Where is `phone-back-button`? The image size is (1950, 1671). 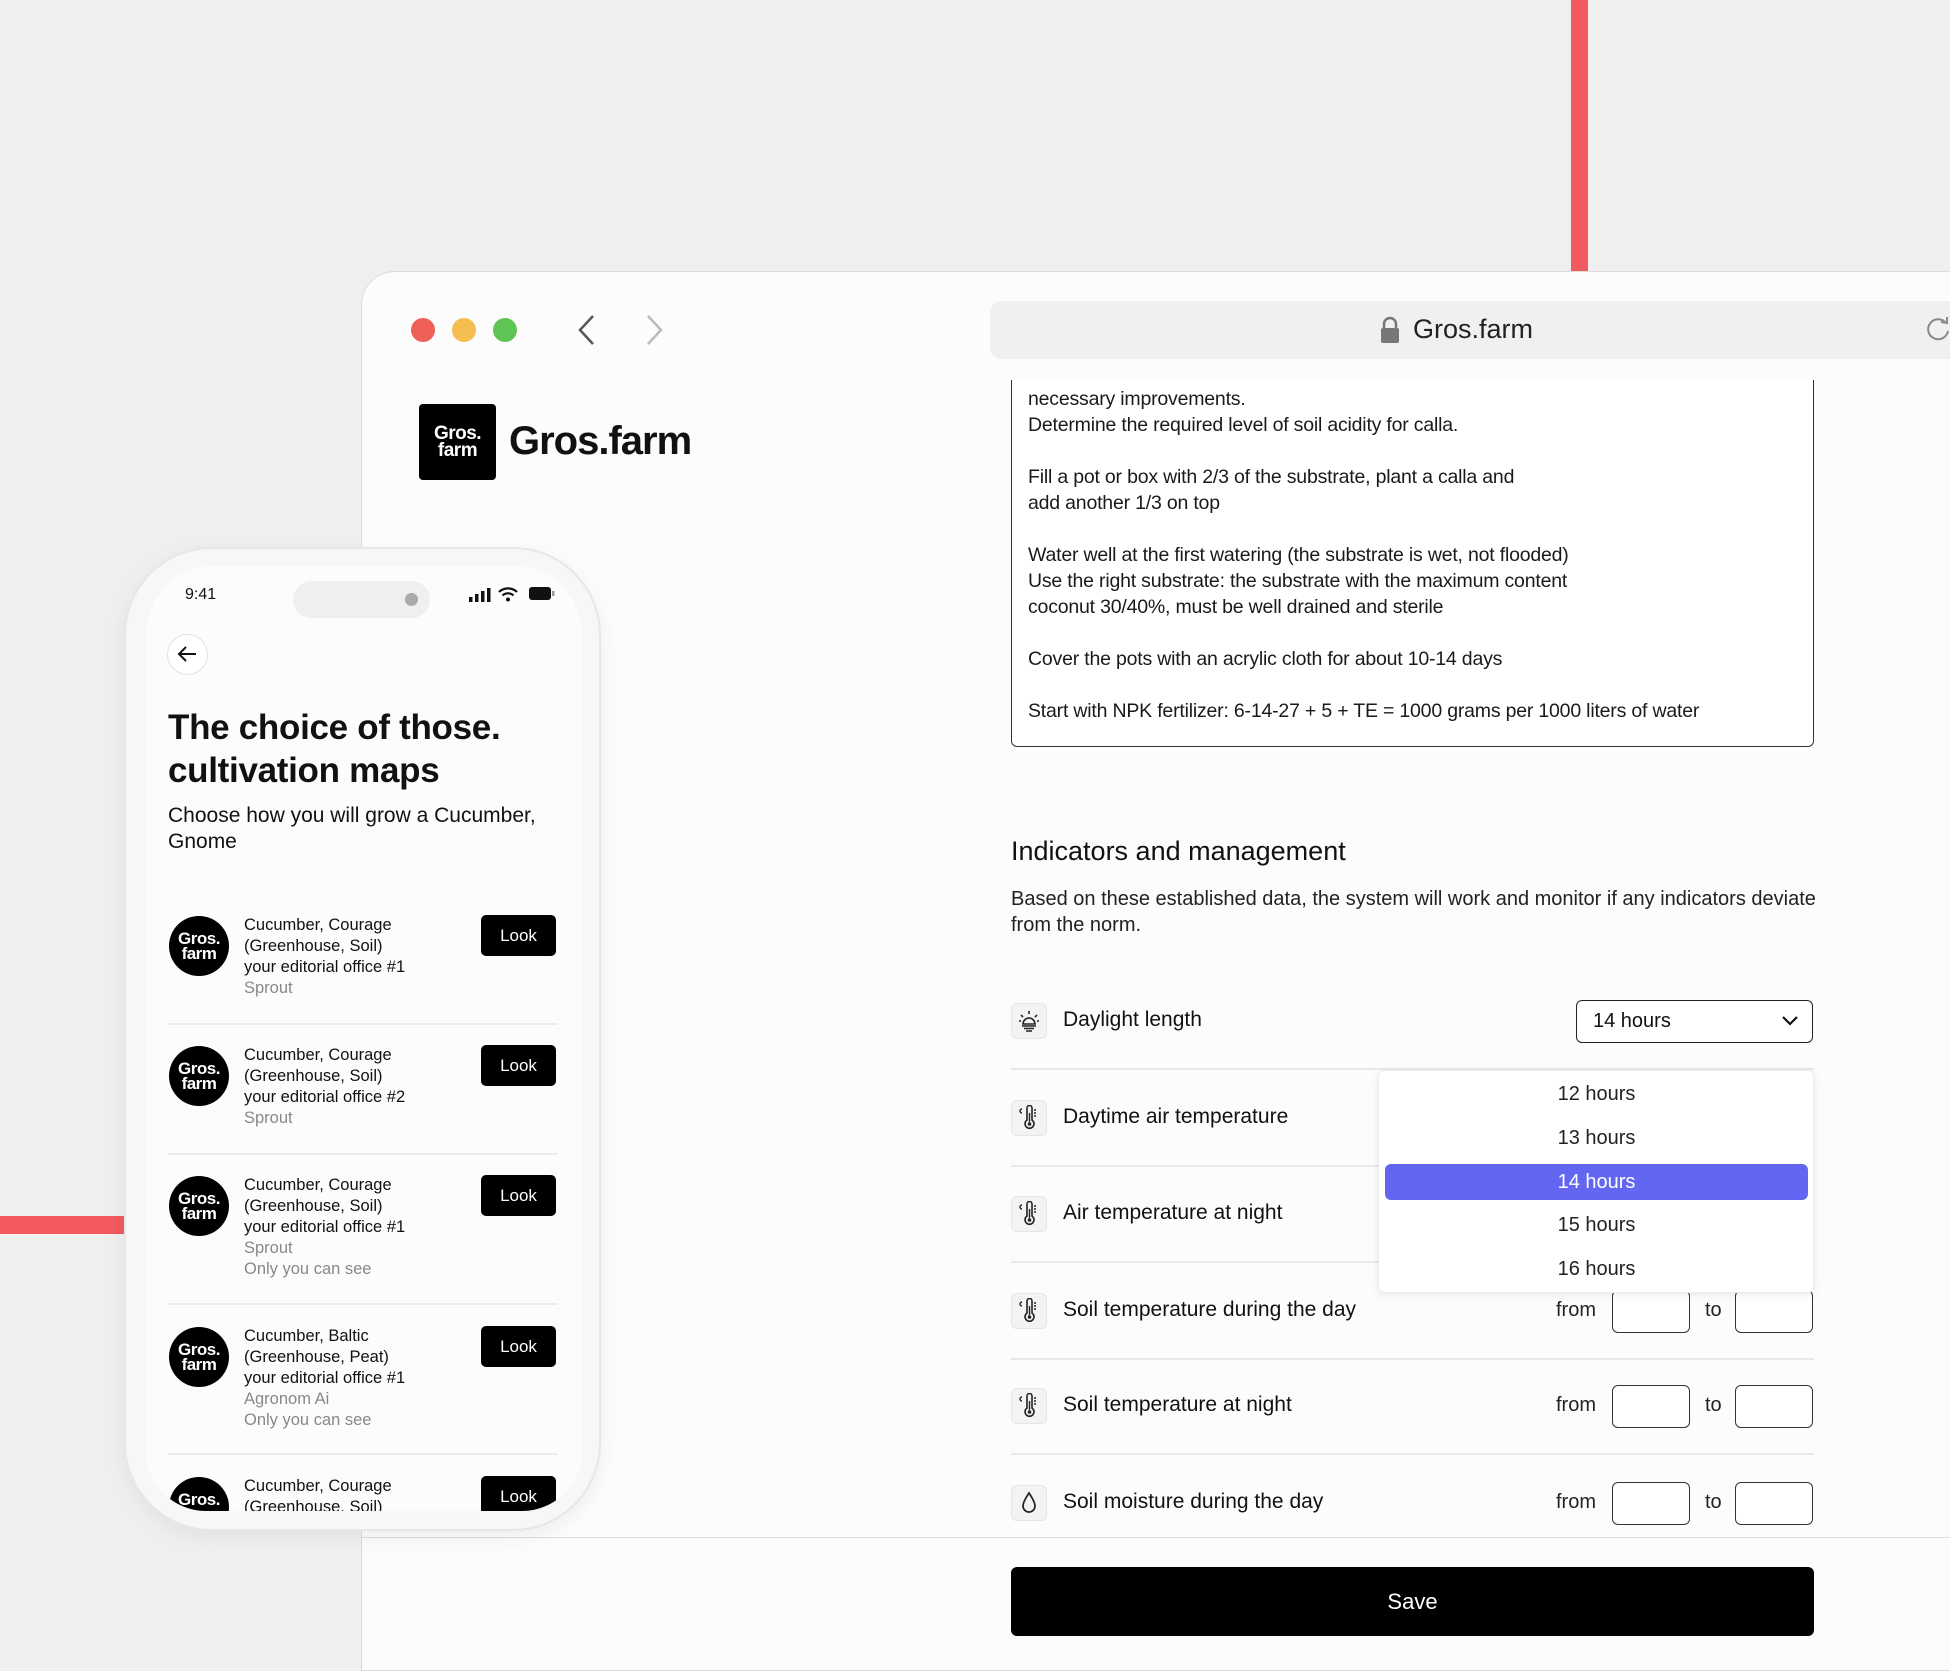 phone-back-button is located at coordinates (187, 654).